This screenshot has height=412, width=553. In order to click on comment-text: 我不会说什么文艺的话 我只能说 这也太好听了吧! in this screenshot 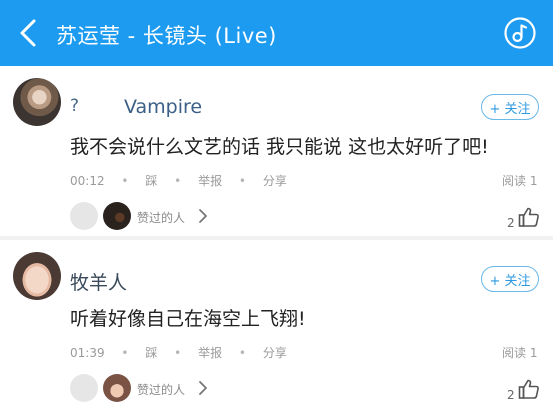, I will do `click(279, 147)`.